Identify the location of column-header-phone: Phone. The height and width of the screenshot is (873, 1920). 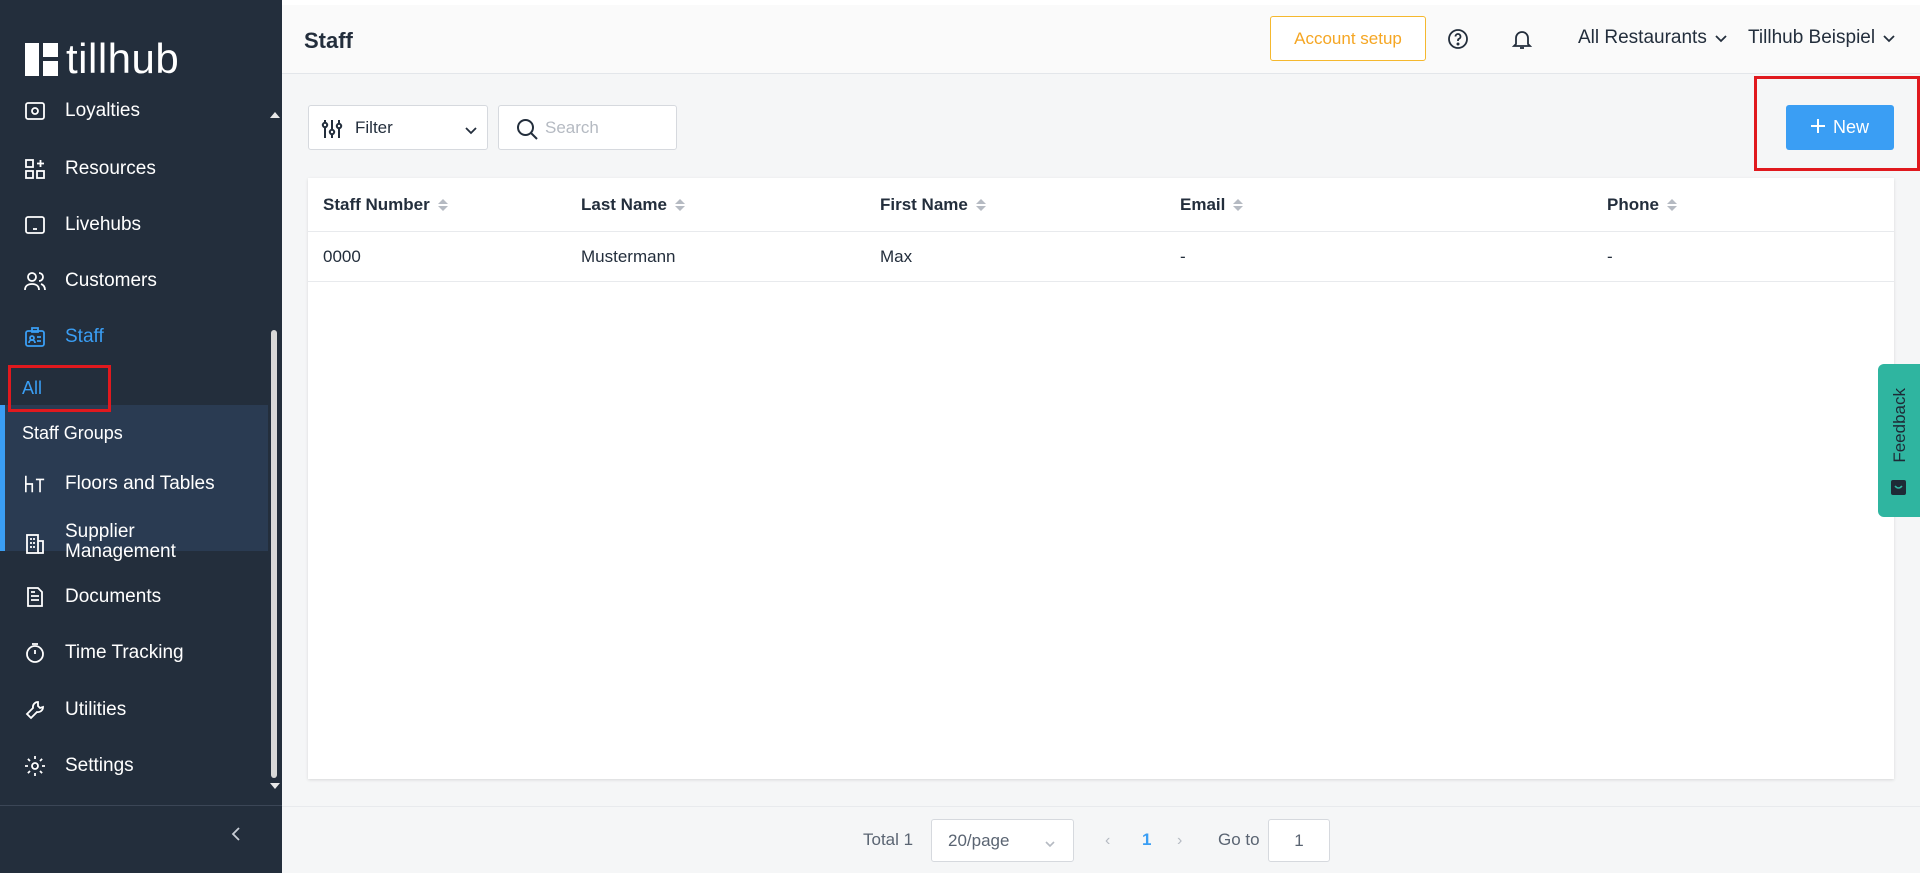
(1642, 205).